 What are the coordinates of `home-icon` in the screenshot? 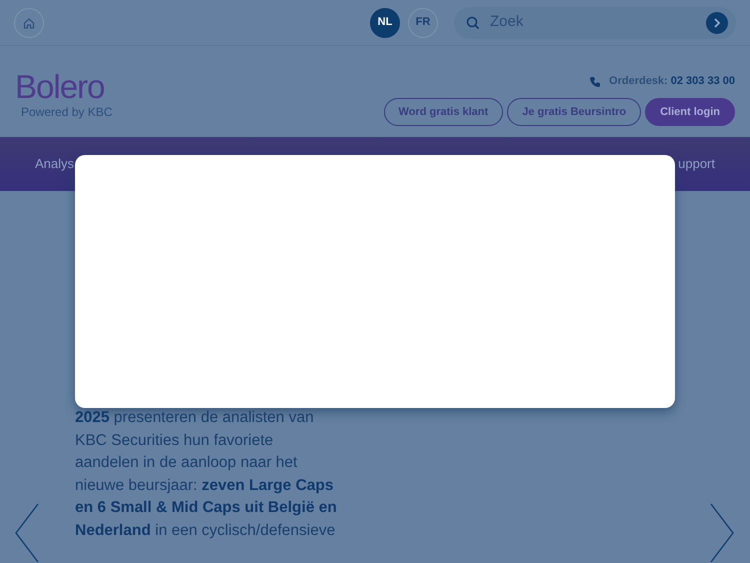 It's located at (29, 22).